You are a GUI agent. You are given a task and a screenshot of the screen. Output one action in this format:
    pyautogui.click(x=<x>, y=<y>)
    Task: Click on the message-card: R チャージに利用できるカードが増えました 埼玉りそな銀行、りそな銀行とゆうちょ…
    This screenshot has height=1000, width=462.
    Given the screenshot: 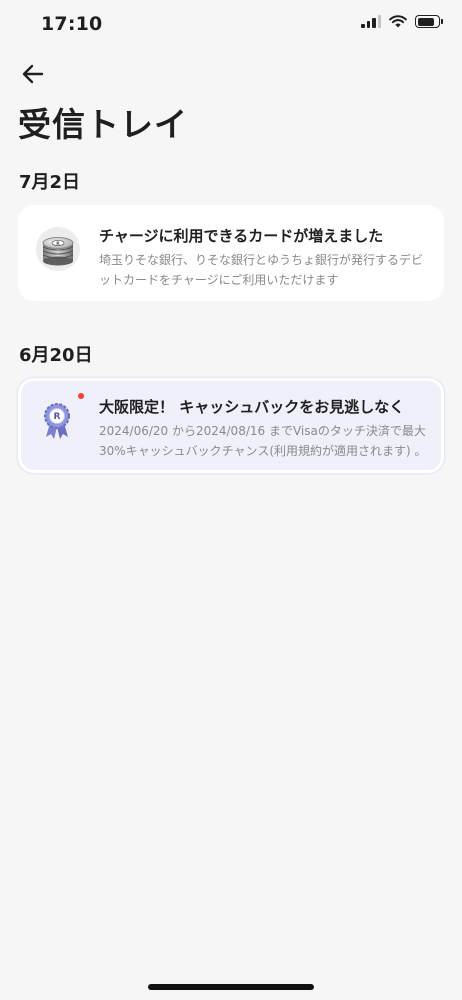 What is the action you would take?
    pyautogui.click(x=231, y=253)
    